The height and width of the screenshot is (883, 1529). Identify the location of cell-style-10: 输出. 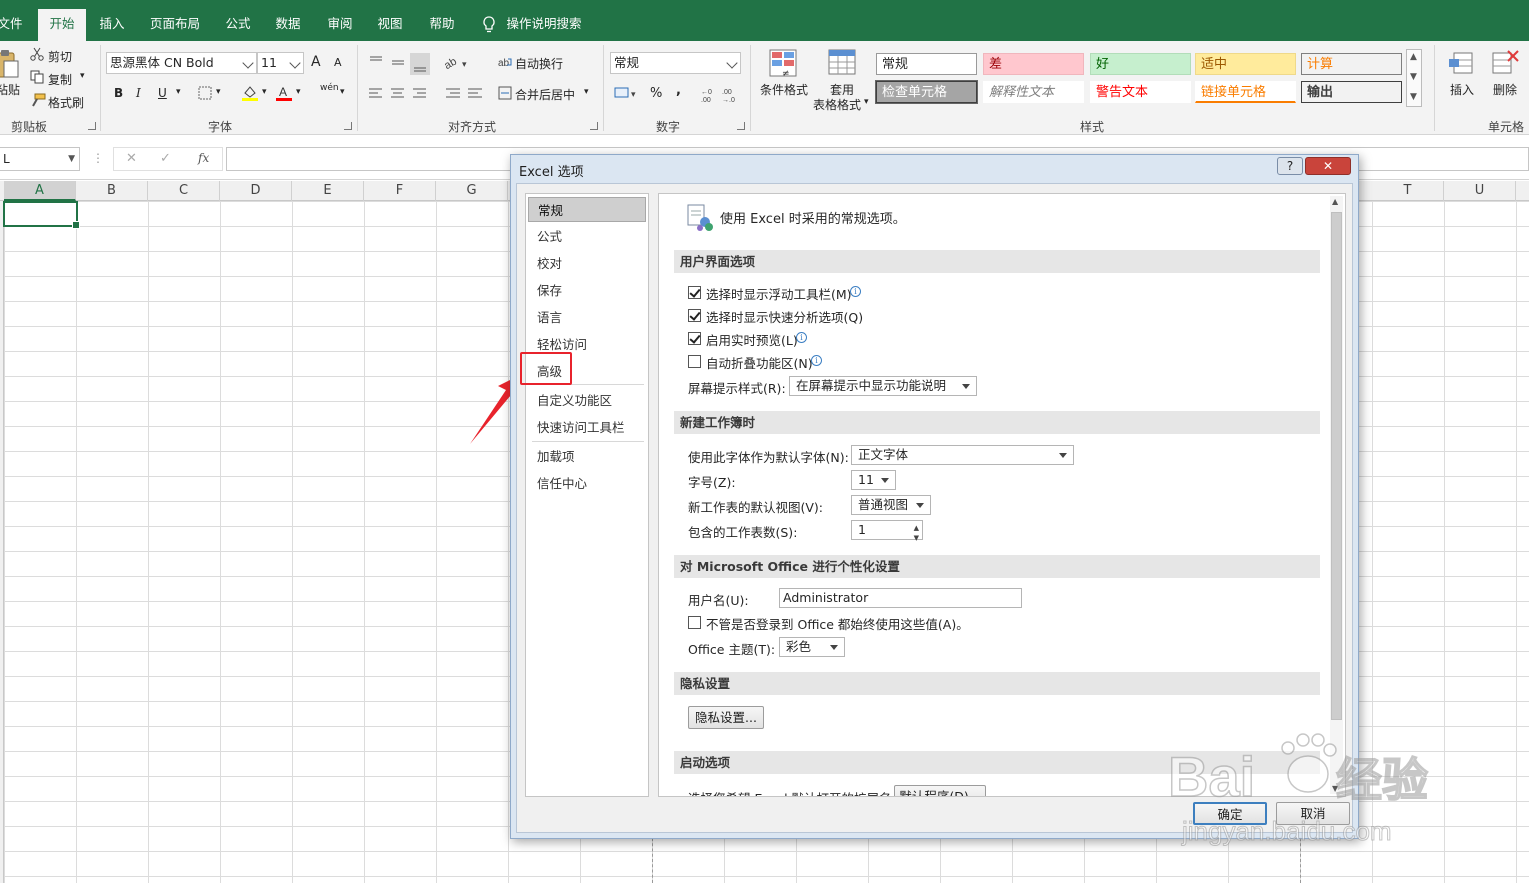
(1351, 92).